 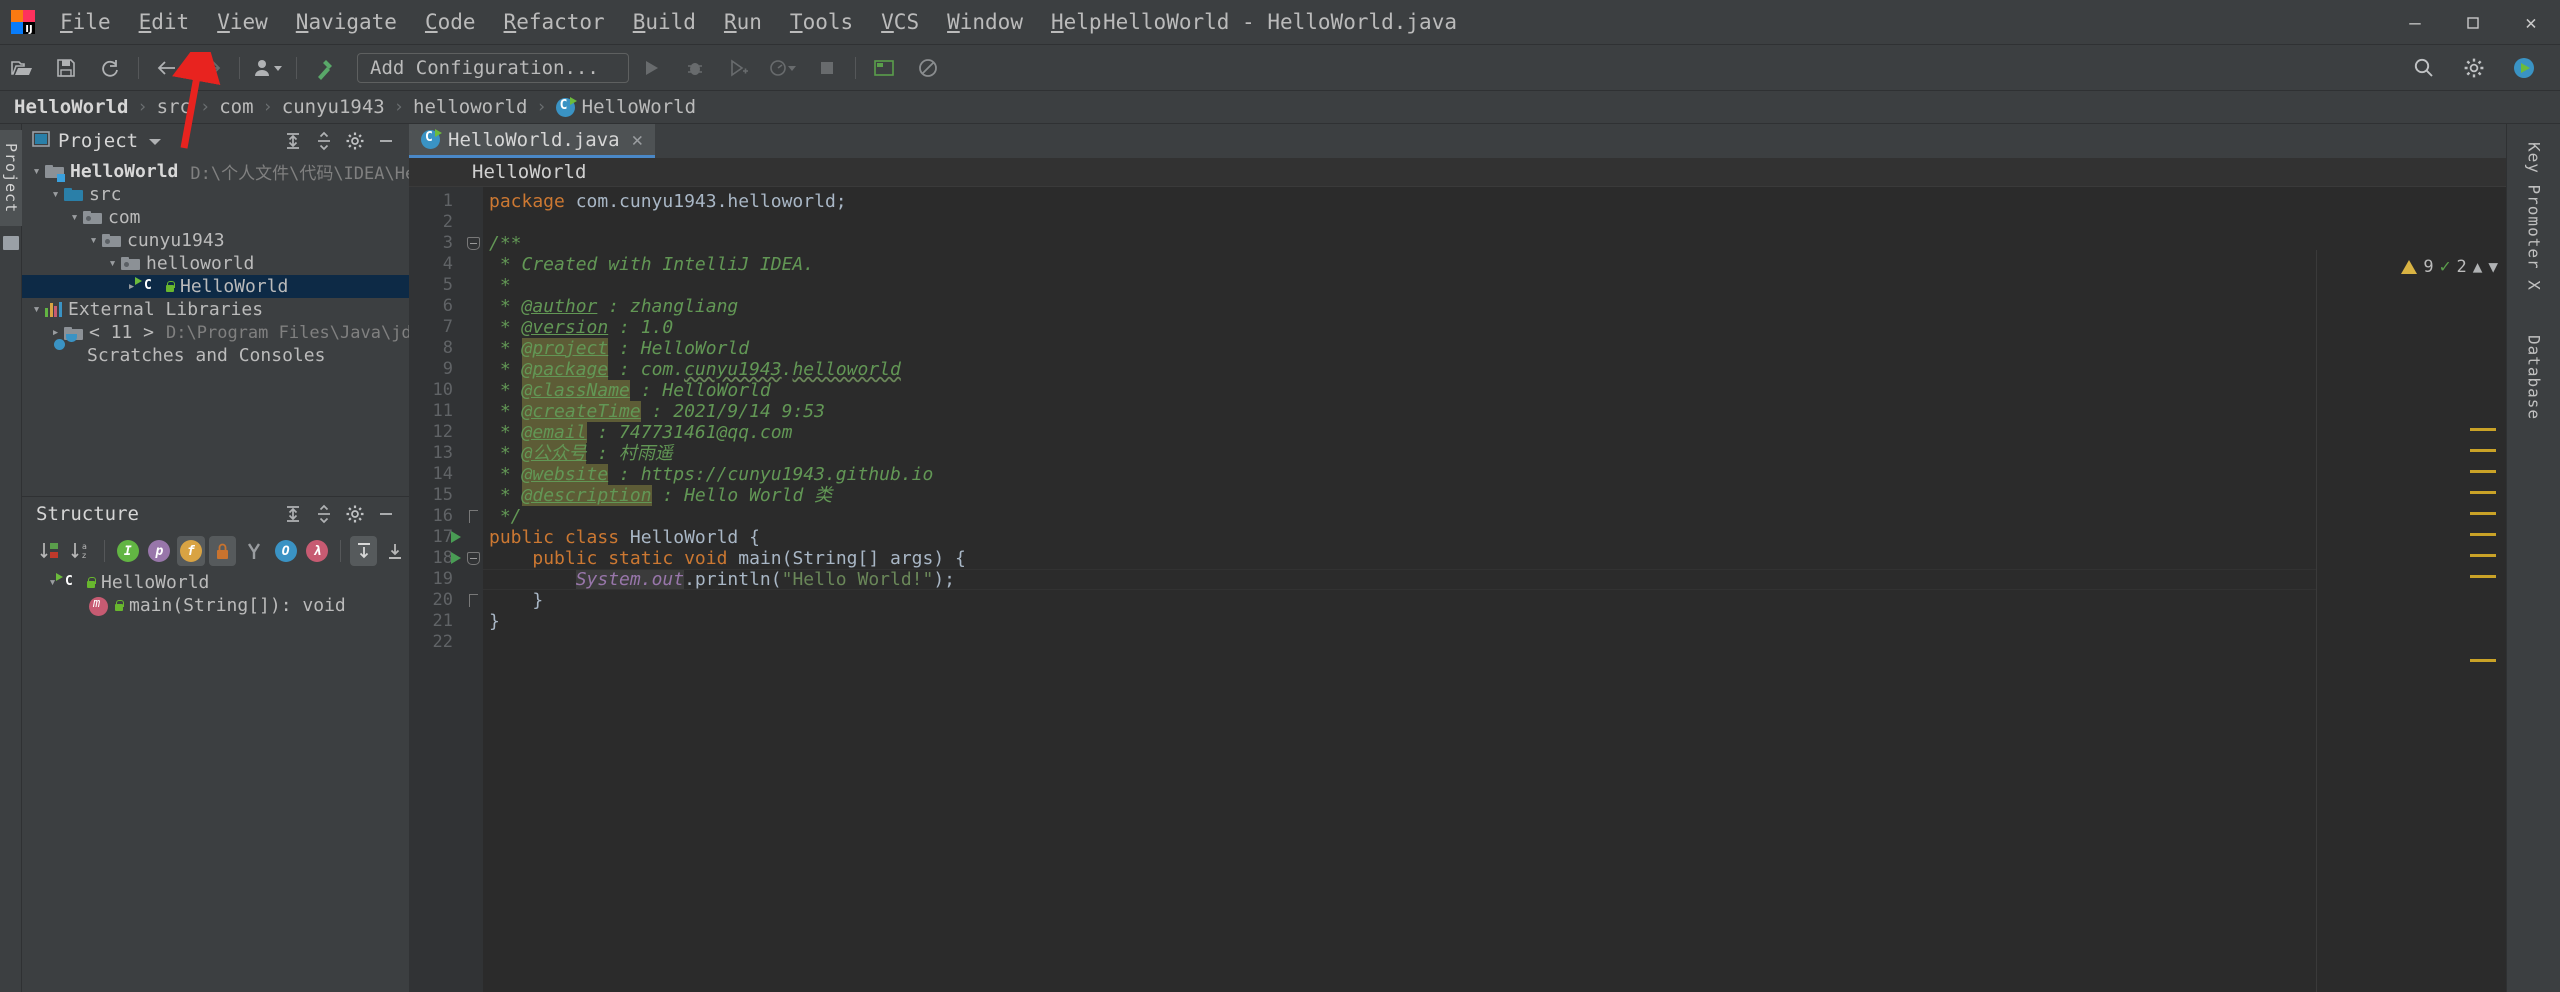 What do you see at coordinates (363, 551) in the screenshot?
I see `autoscroll-to-source-icon` at bounding box center [363, 551].